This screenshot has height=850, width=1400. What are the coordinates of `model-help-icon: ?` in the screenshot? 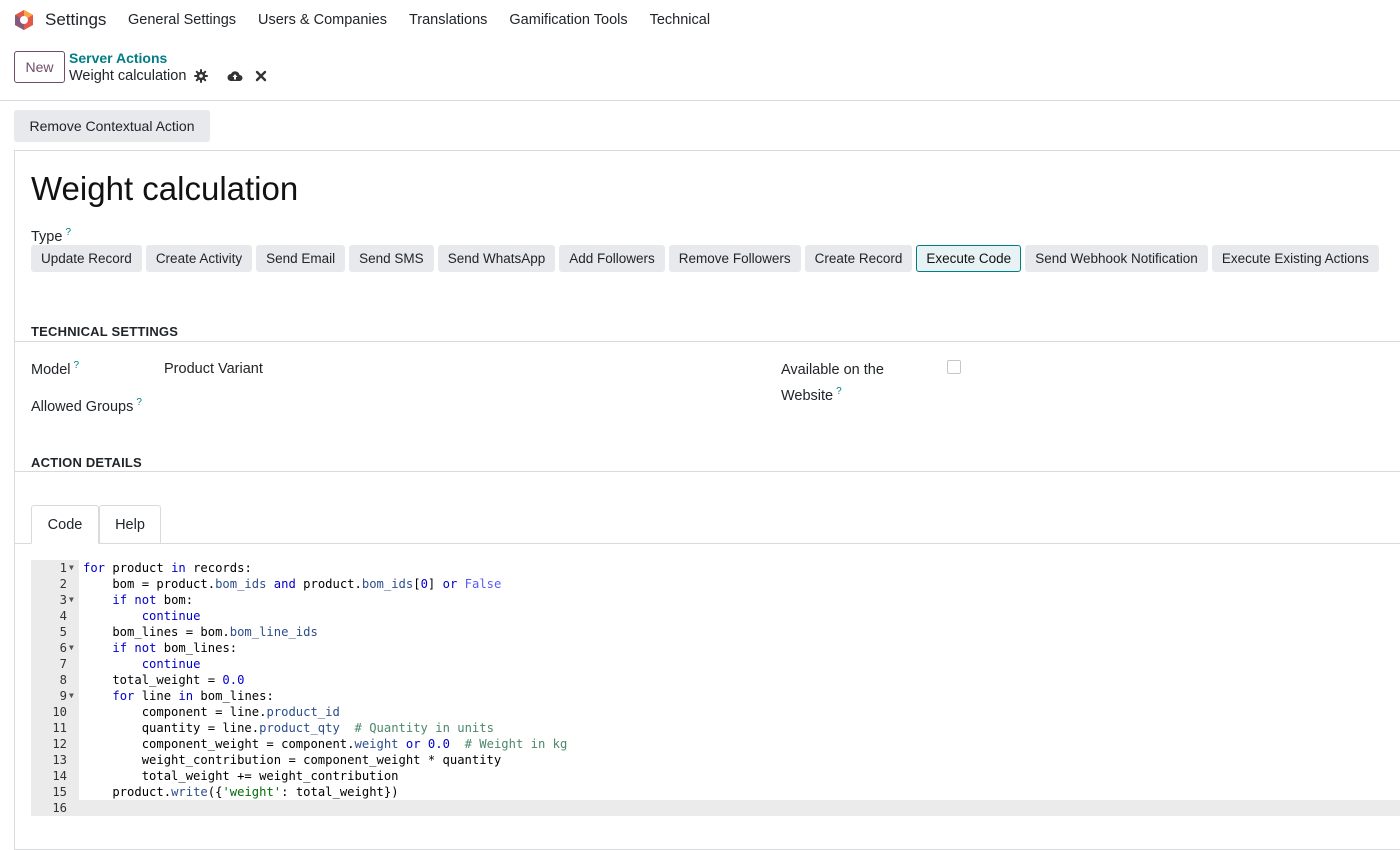 It's located at (77, 365).